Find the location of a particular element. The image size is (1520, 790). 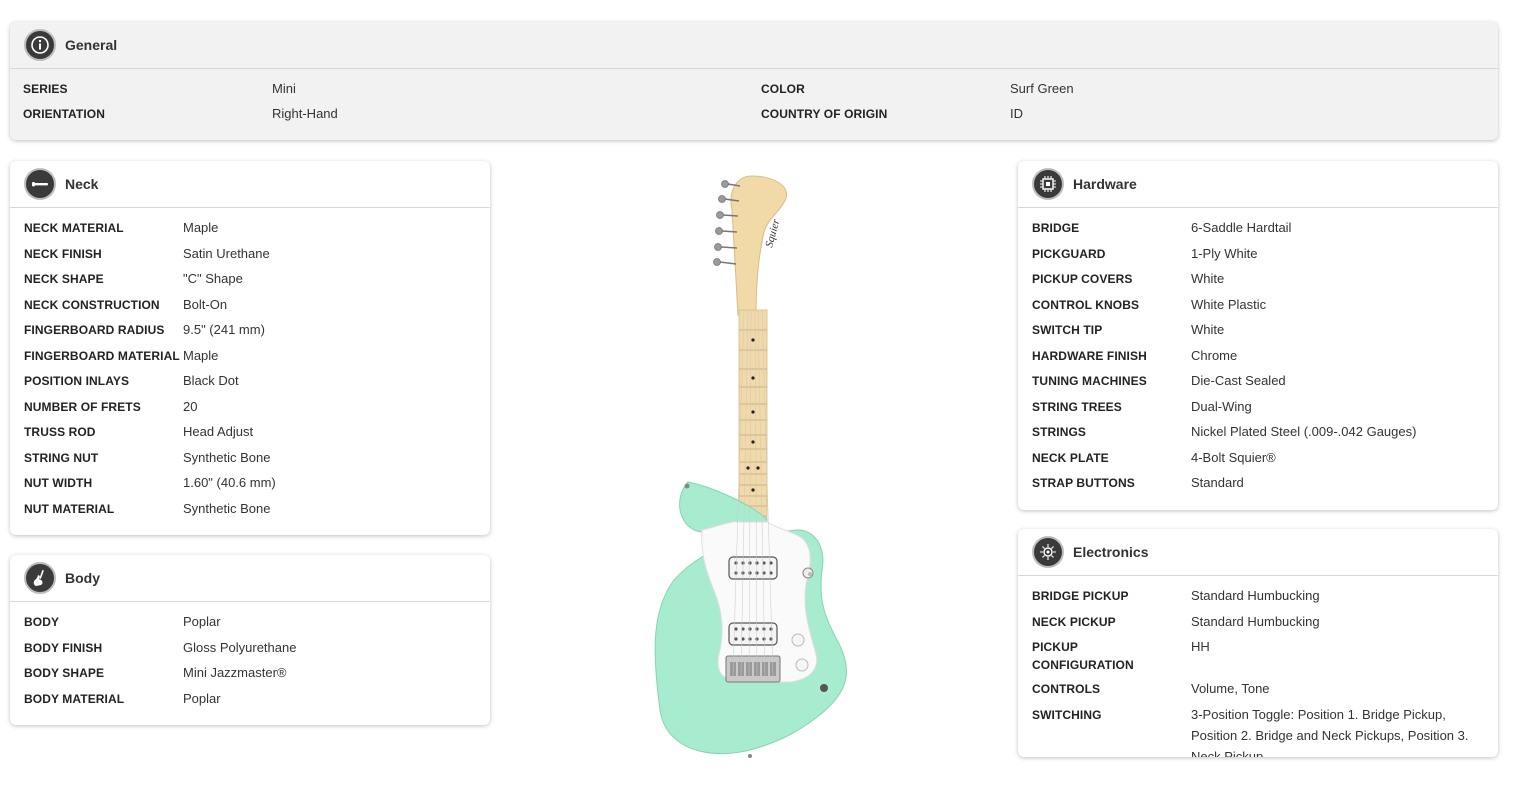

spec-row: NECK PLATE 4-Bolt Squier® is located at coordinates (1258, 462).